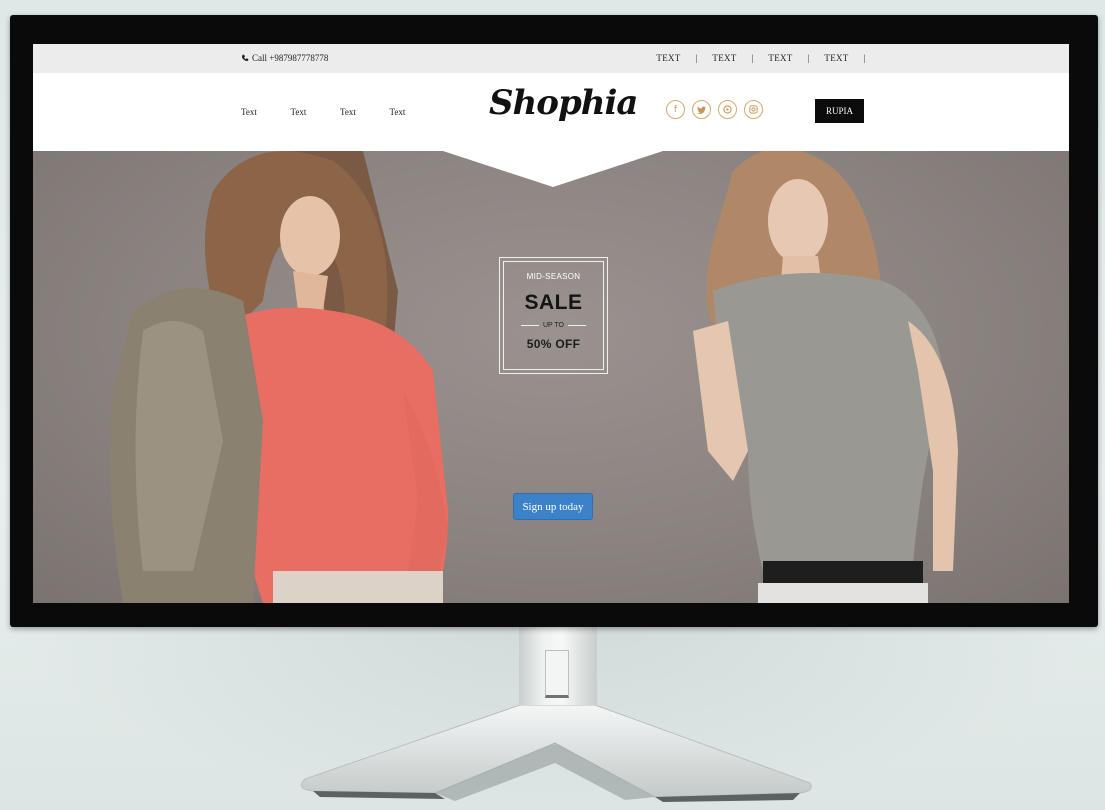  What do you see at coordinates (290, 58) in the screenshot?
I see `call-text: Call +987987778778` at bounding box center [290, 58].